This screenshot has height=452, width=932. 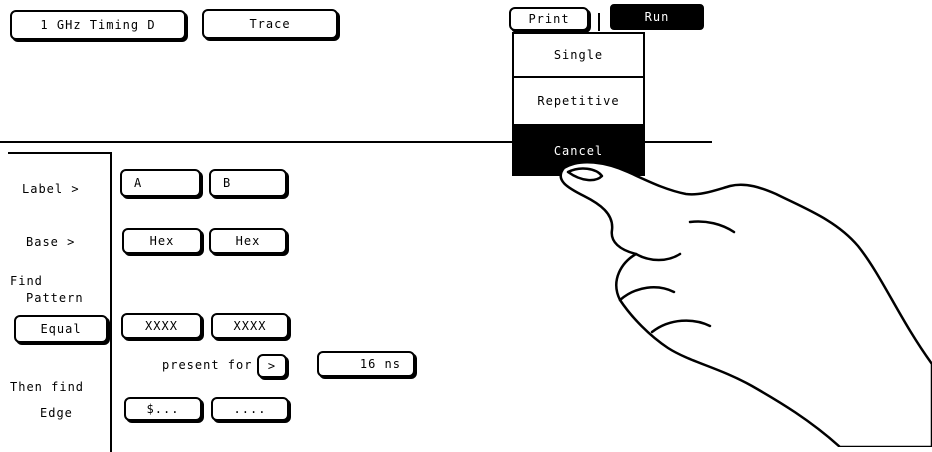 I want to click on pattern-field-b-value: XXXX, so click(x=250, y=326).